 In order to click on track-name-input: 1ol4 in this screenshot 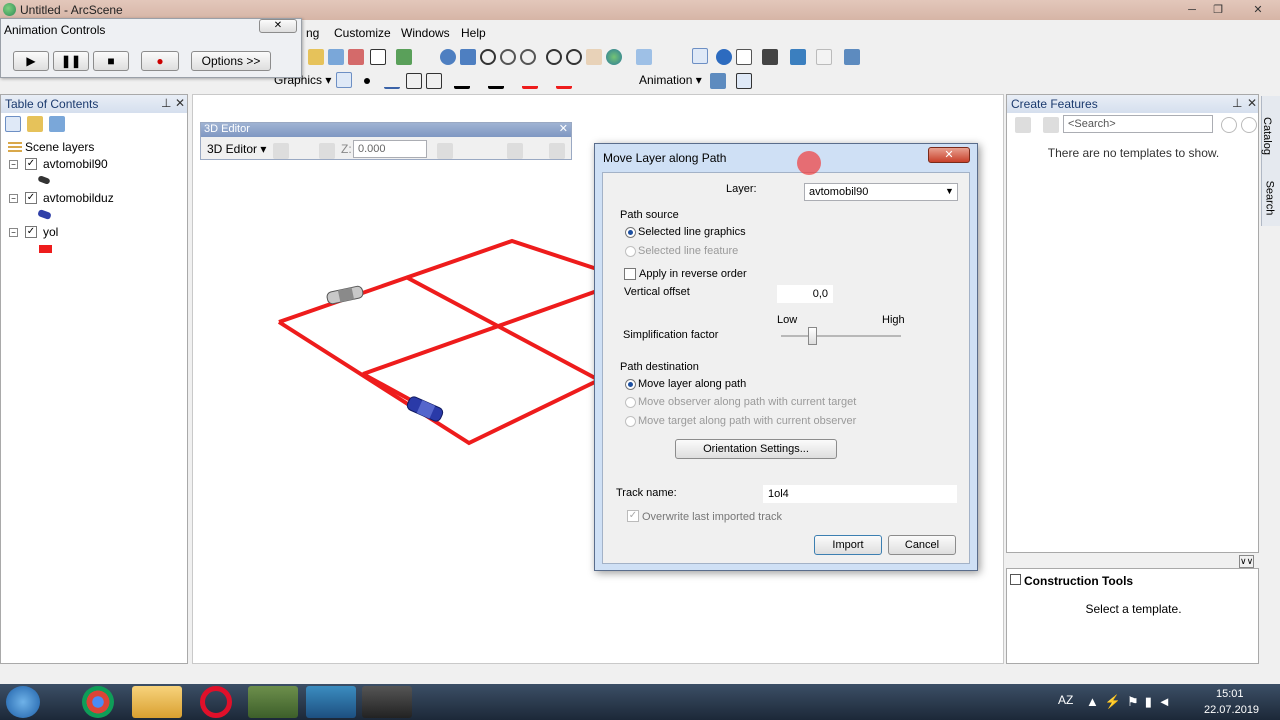, I will do `click(860, 494)`.